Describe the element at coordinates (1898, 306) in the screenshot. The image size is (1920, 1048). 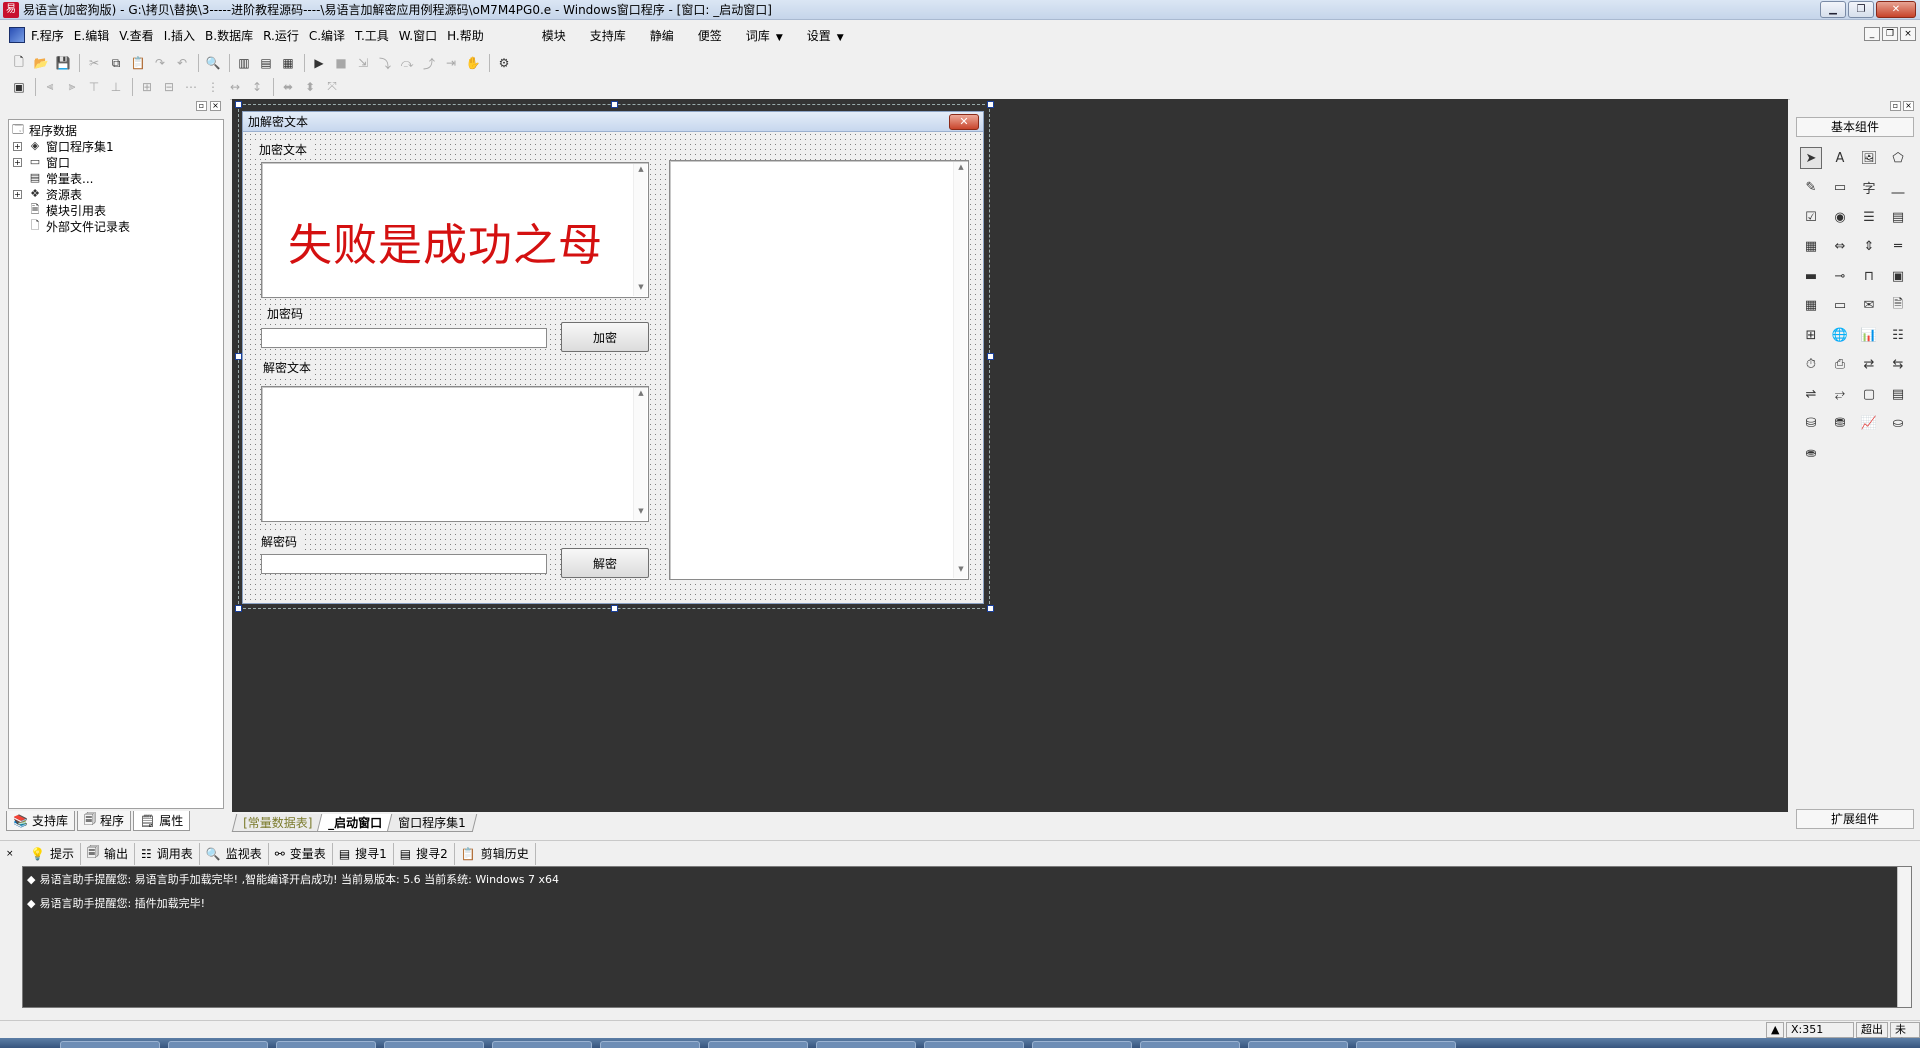
I see `page-icon: 🗎` at that location.